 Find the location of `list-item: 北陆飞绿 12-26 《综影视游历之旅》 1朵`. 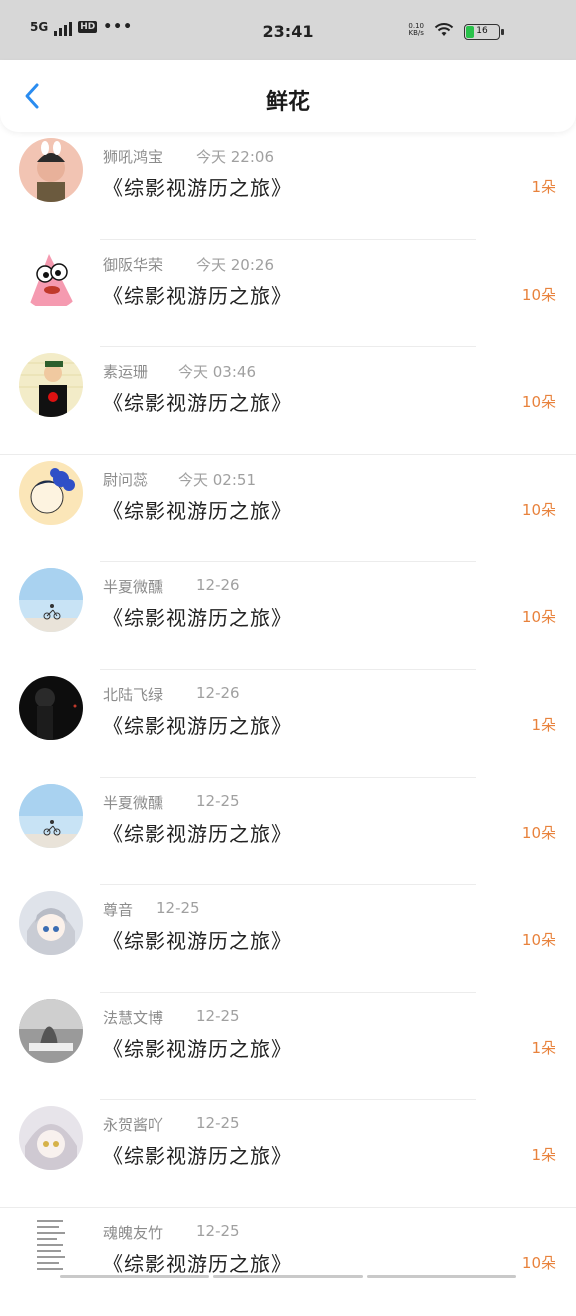

list-item: 北陆飞绿 12-26 《综影视游历之旅》 1朵 is located at coordinates (288, 724).